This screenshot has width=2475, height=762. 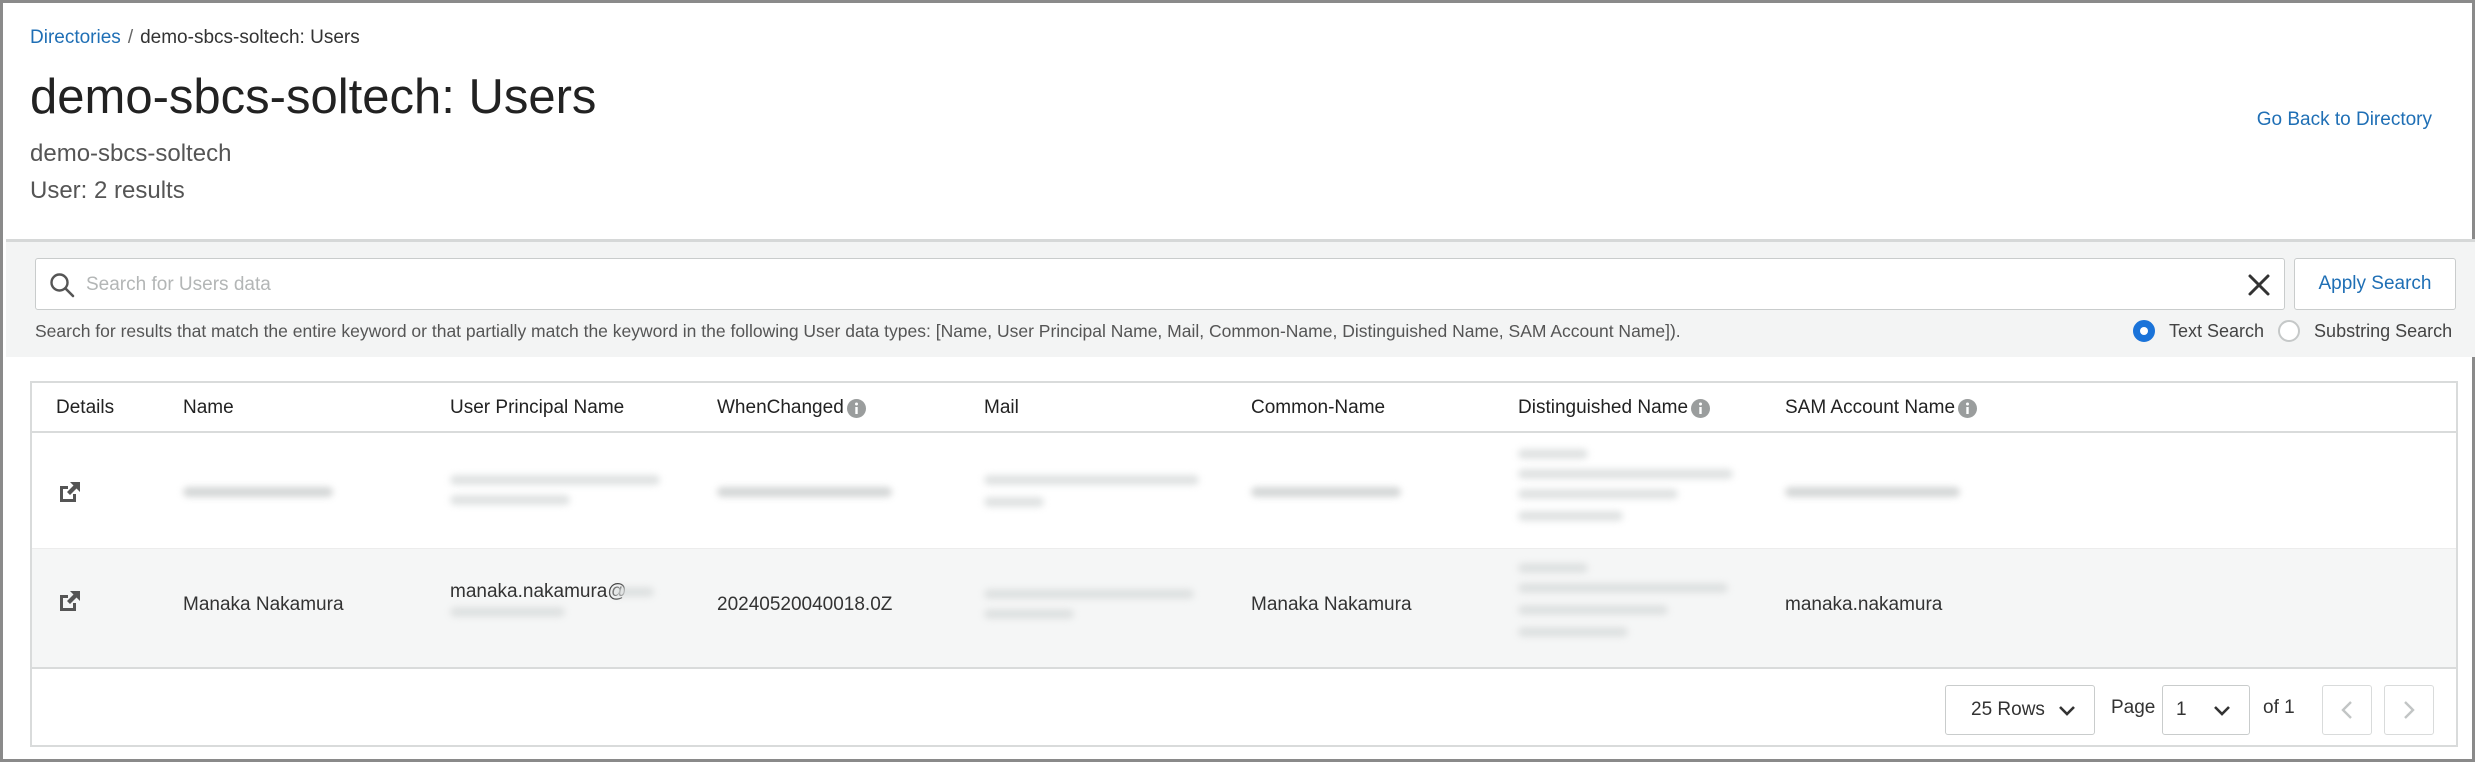 What do you see at coordinates (2206, 710) in the screenshot?
I see `page-select: 1` at bounding box center [2206, 710].